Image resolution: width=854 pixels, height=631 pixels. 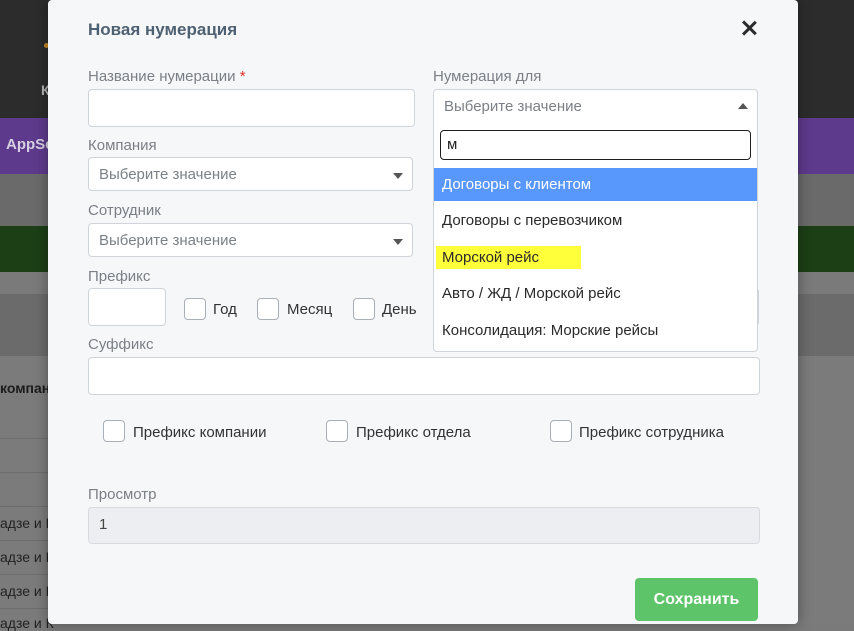 I want to click on save-button: Сохранить, so click(x=696, y=599).